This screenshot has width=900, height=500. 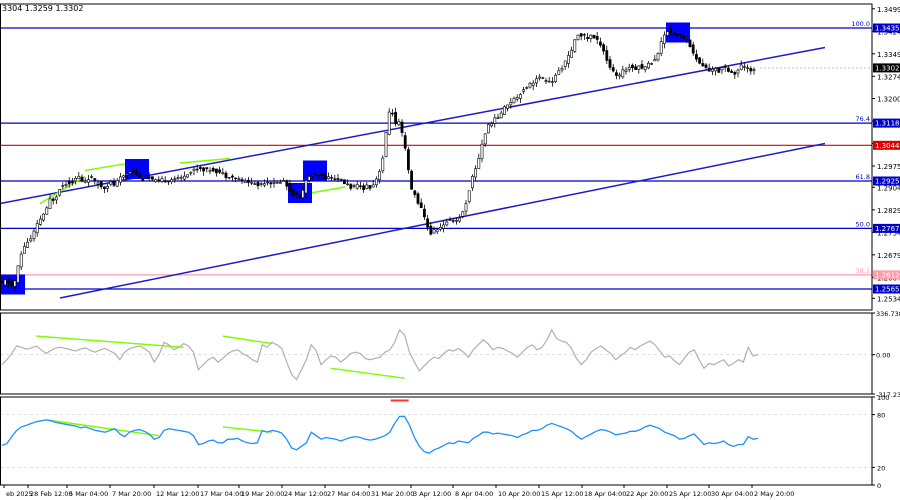 What do you see at coordinates (392, 494) in the screenshot?
I see `time-tick-label: 31 Mar 20:00` at bounding box center [392, 494].